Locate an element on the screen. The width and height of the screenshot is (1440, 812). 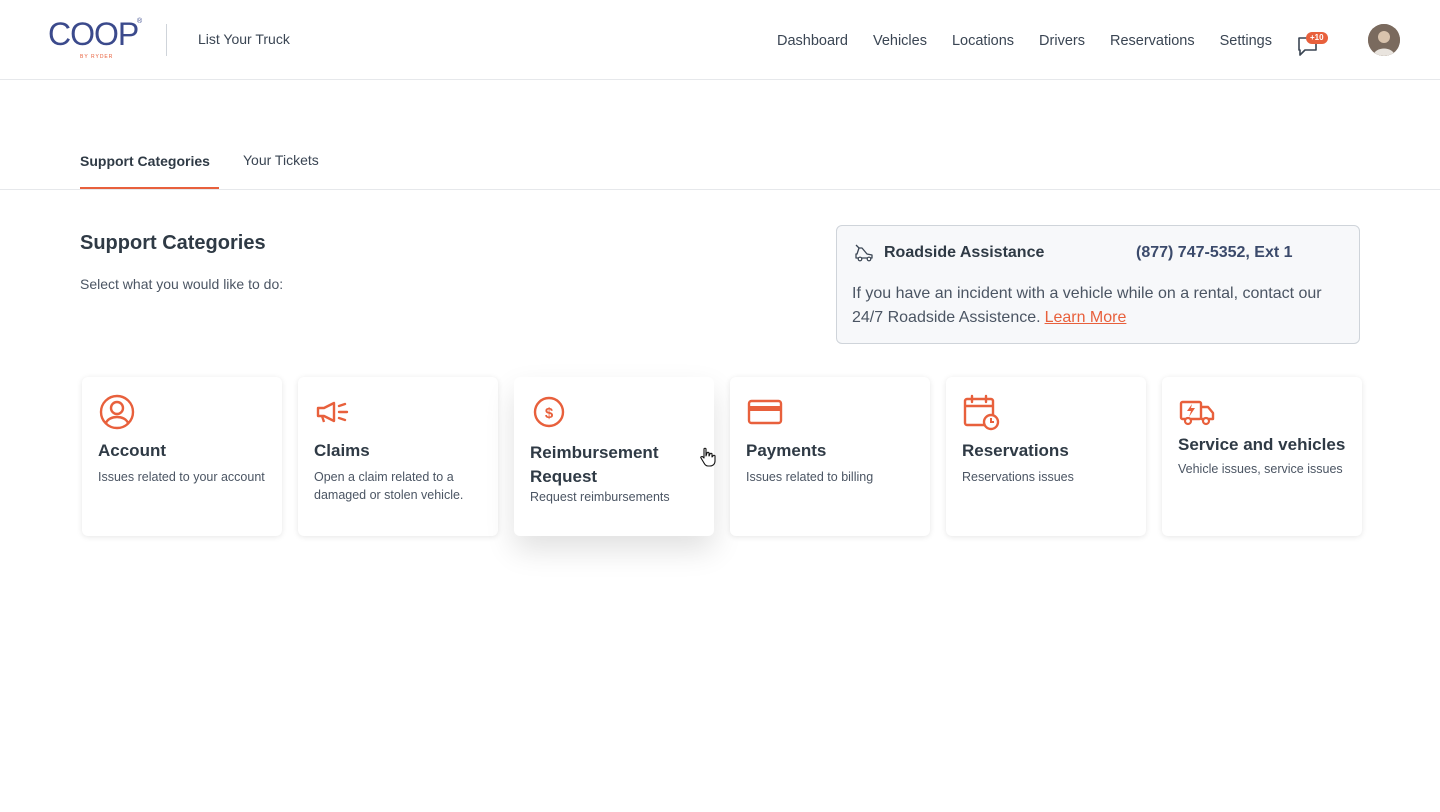
user-circle-icon is located at coordinates (117, 412).